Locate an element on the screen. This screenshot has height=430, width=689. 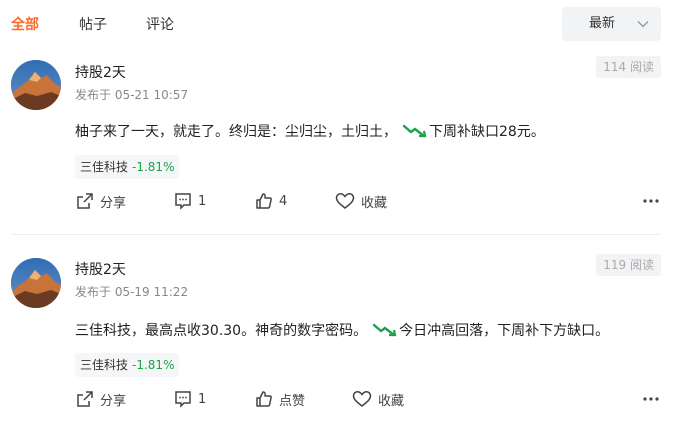
publish-time: 发布于 05-19 11:22 is located at coordinates (132, 292).